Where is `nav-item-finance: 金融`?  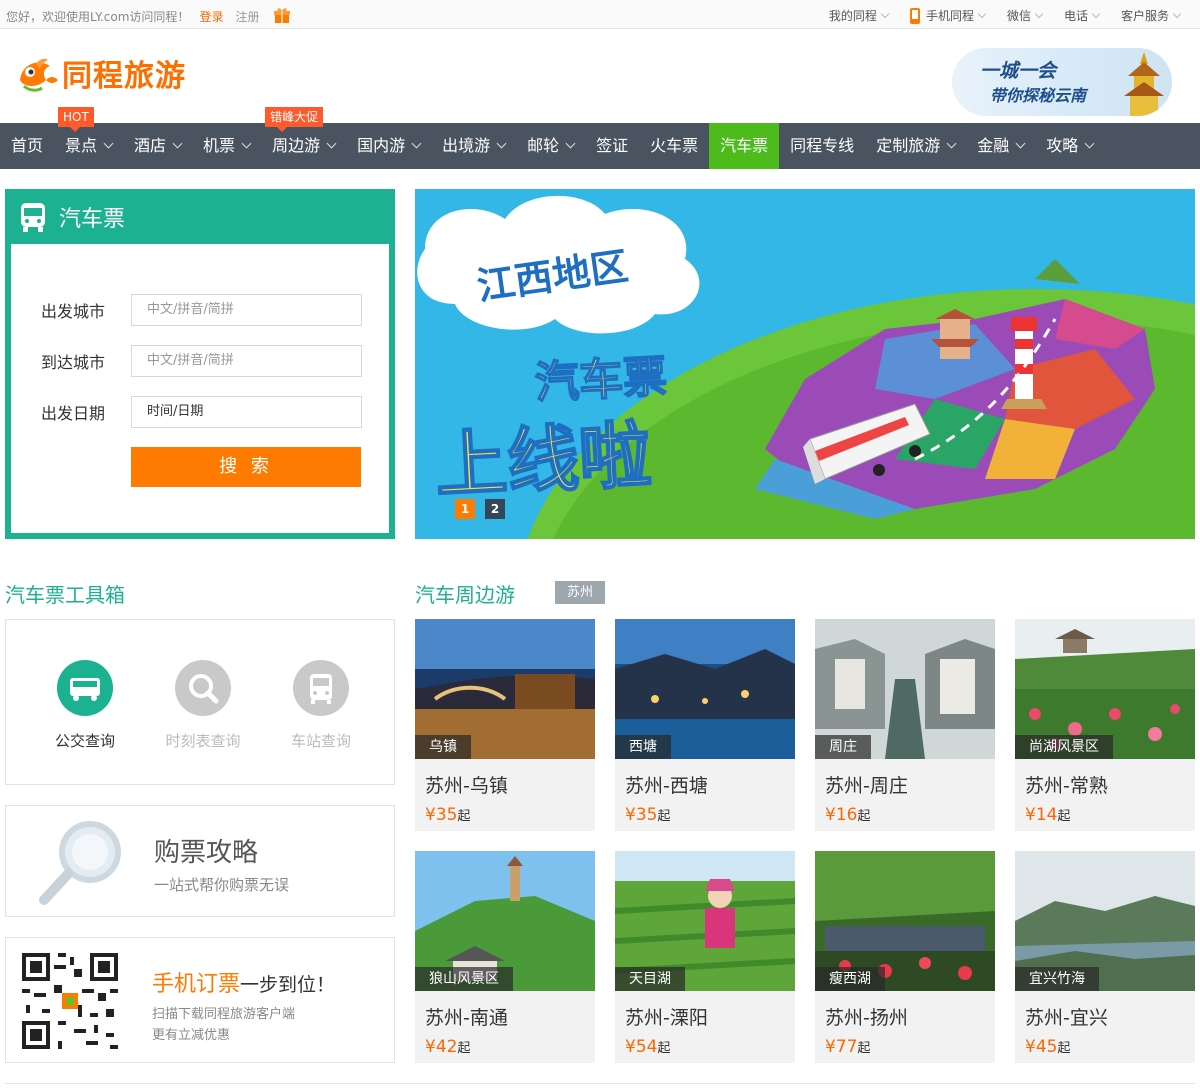
nav-item-finance: 金融 is located at coordinates (1000, 146).